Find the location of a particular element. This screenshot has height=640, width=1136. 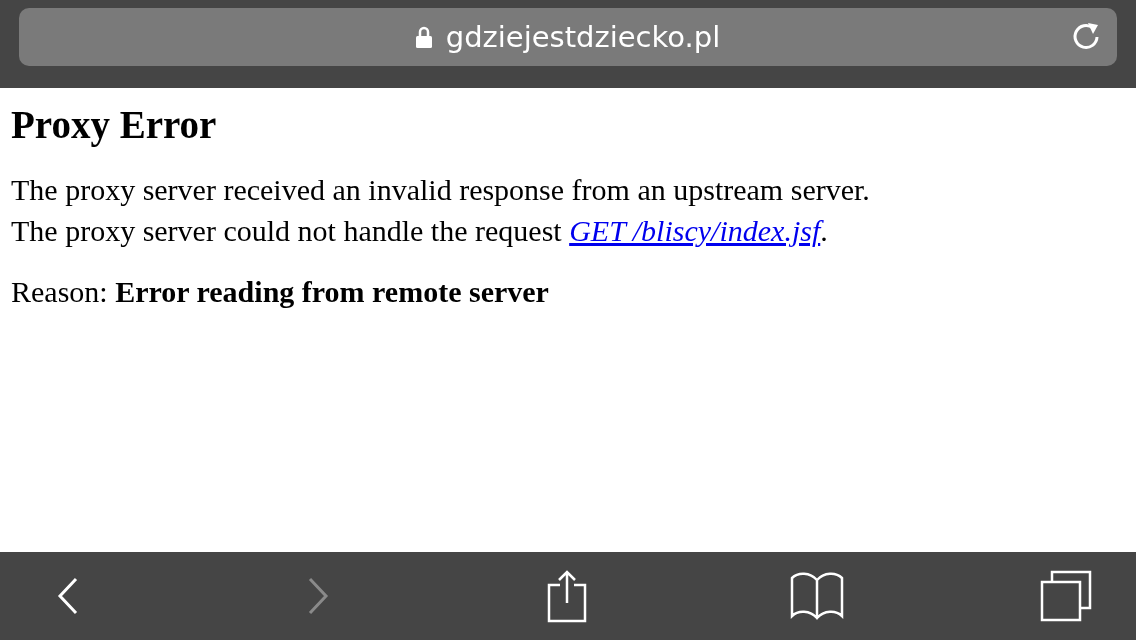

book-icon is located at coordinates (816, 596).